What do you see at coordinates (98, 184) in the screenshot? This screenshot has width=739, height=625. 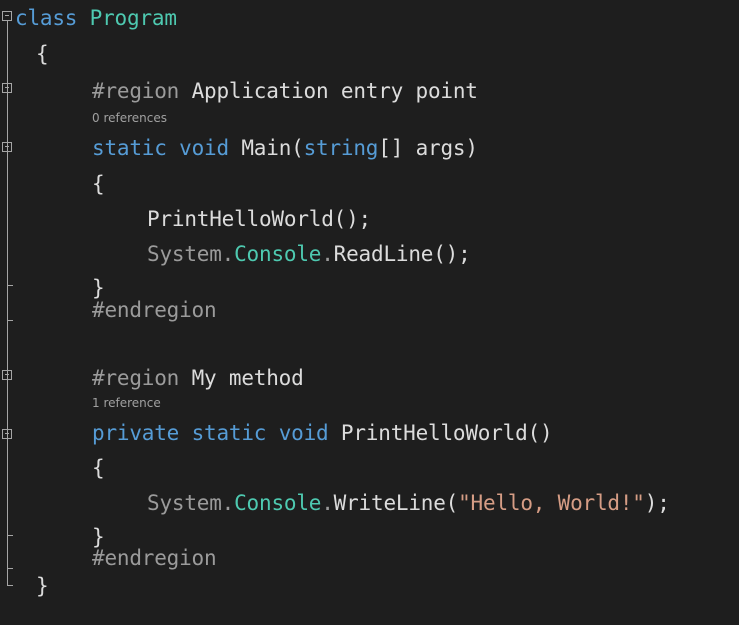 I see `main-open-brace: {` at bounding box center [98, 184].